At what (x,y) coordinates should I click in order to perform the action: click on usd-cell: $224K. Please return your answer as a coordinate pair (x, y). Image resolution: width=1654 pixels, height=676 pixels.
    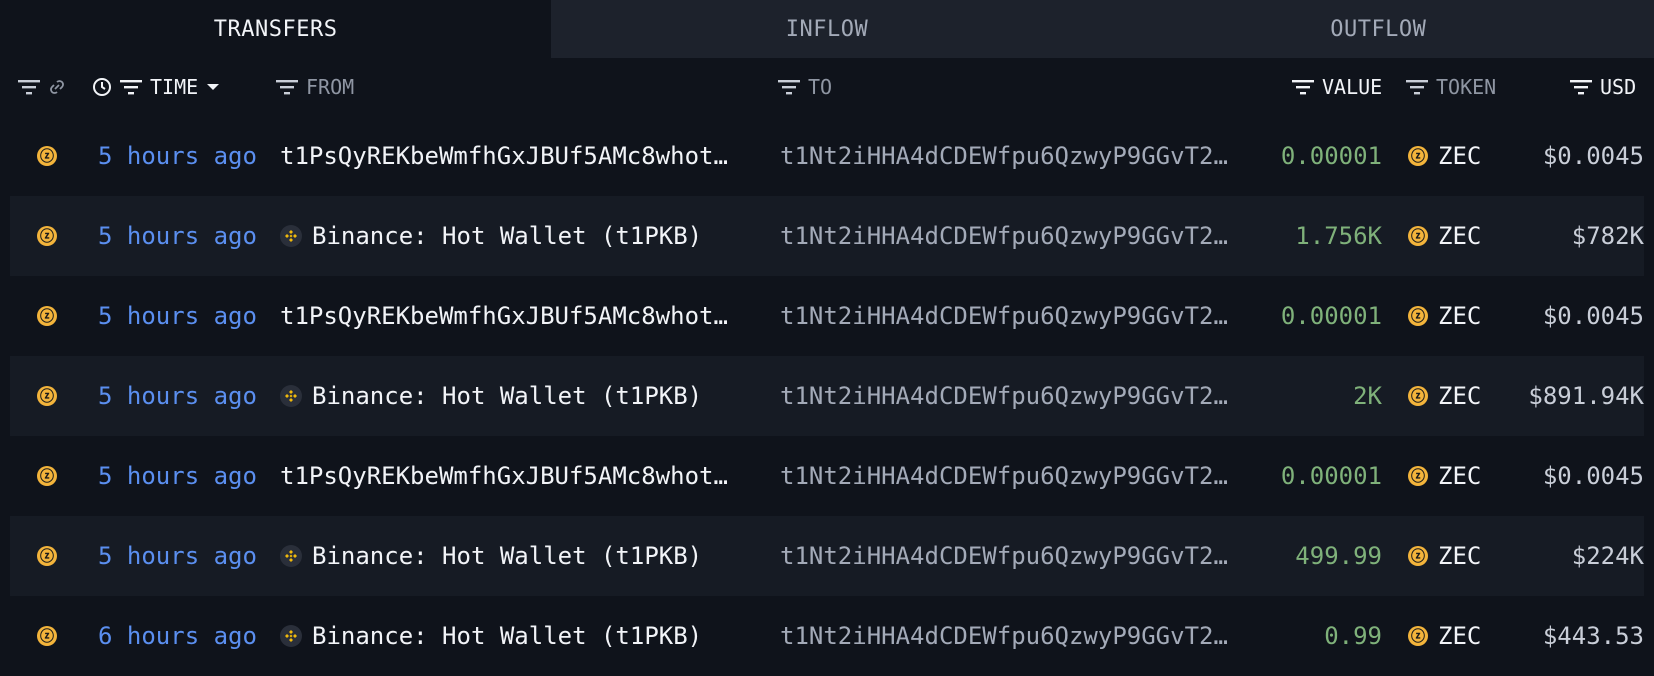
    Looking at the image, I should click on (1607, 556).